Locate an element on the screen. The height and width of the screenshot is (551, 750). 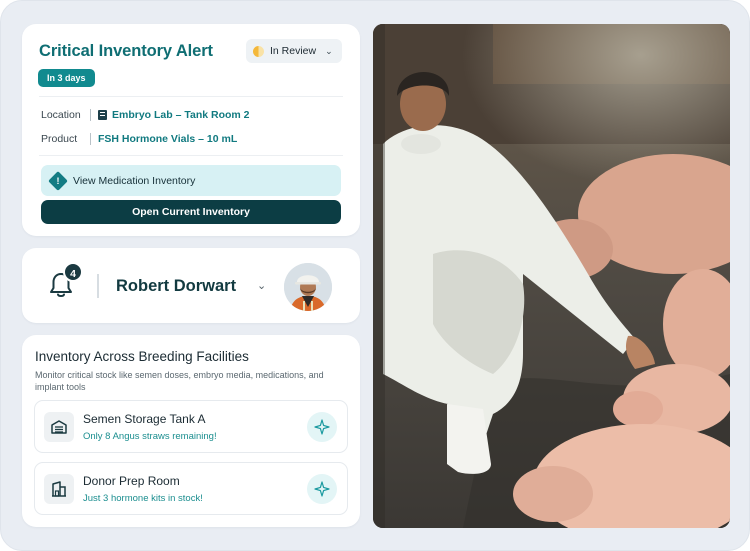
location-value: Embryo Lab – Tank Room 2 is located at coordinates (174, 115).